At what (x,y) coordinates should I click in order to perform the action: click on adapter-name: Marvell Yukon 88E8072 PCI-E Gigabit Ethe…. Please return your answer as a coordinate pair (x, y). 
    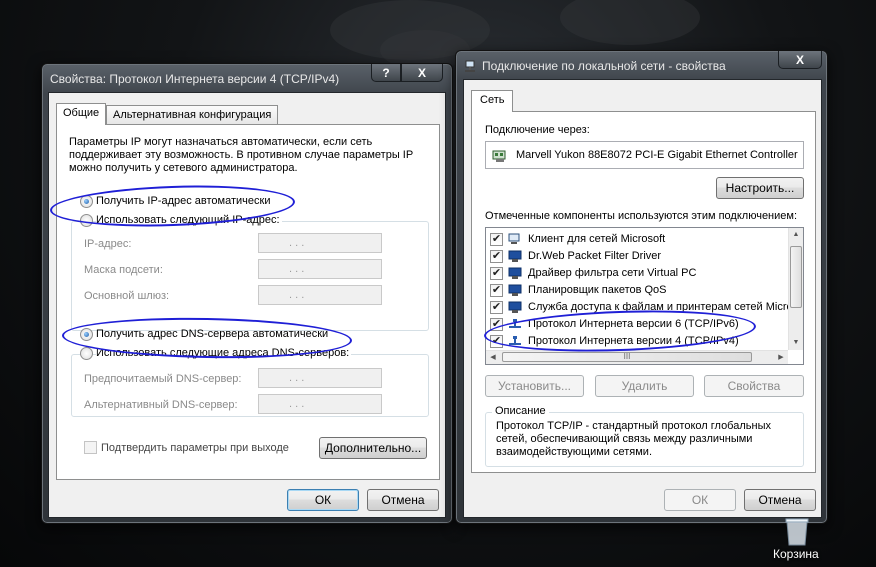
    Looking at the image, I should click on (657, 155).